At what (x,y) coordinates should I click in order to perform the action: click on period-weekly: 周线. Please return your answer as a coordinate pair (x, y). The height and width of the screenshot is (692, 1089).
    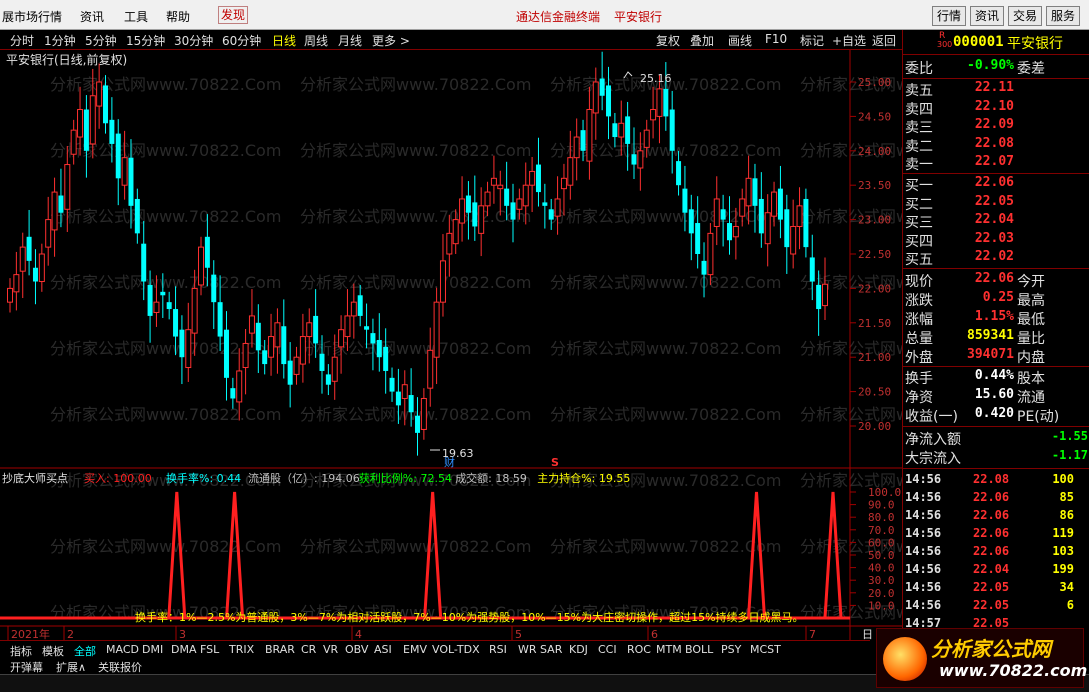
    Looking at the image, I should click on (316, 40).